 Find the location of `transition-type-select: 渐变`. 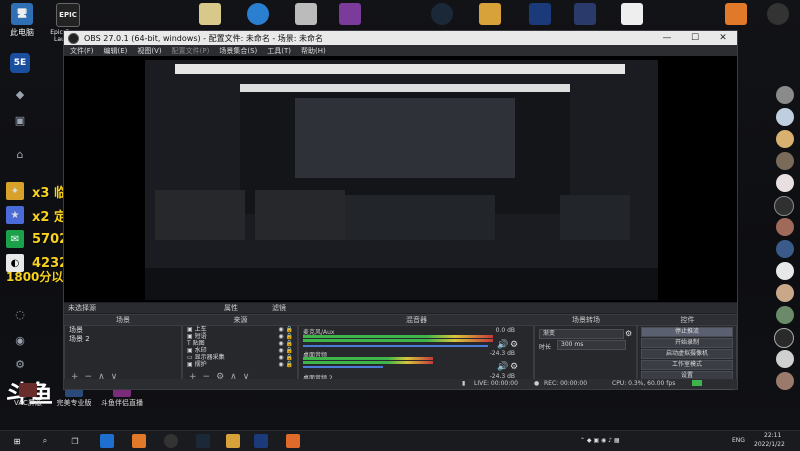

transition-type-select: 渐变 is located at coordinates (581, 334).